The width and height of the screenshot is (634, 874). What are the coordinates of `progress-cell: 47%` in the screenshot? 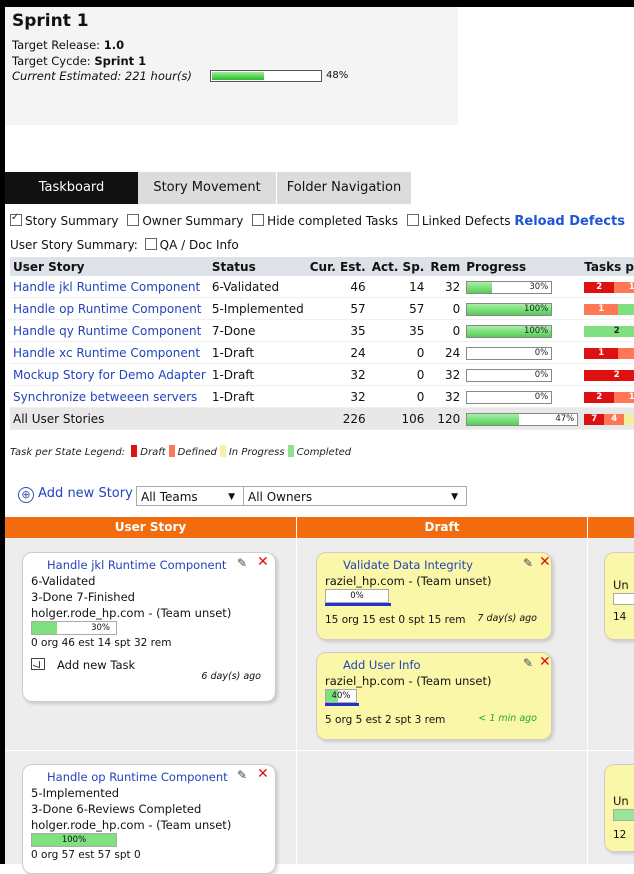 It's located at (522, 418).